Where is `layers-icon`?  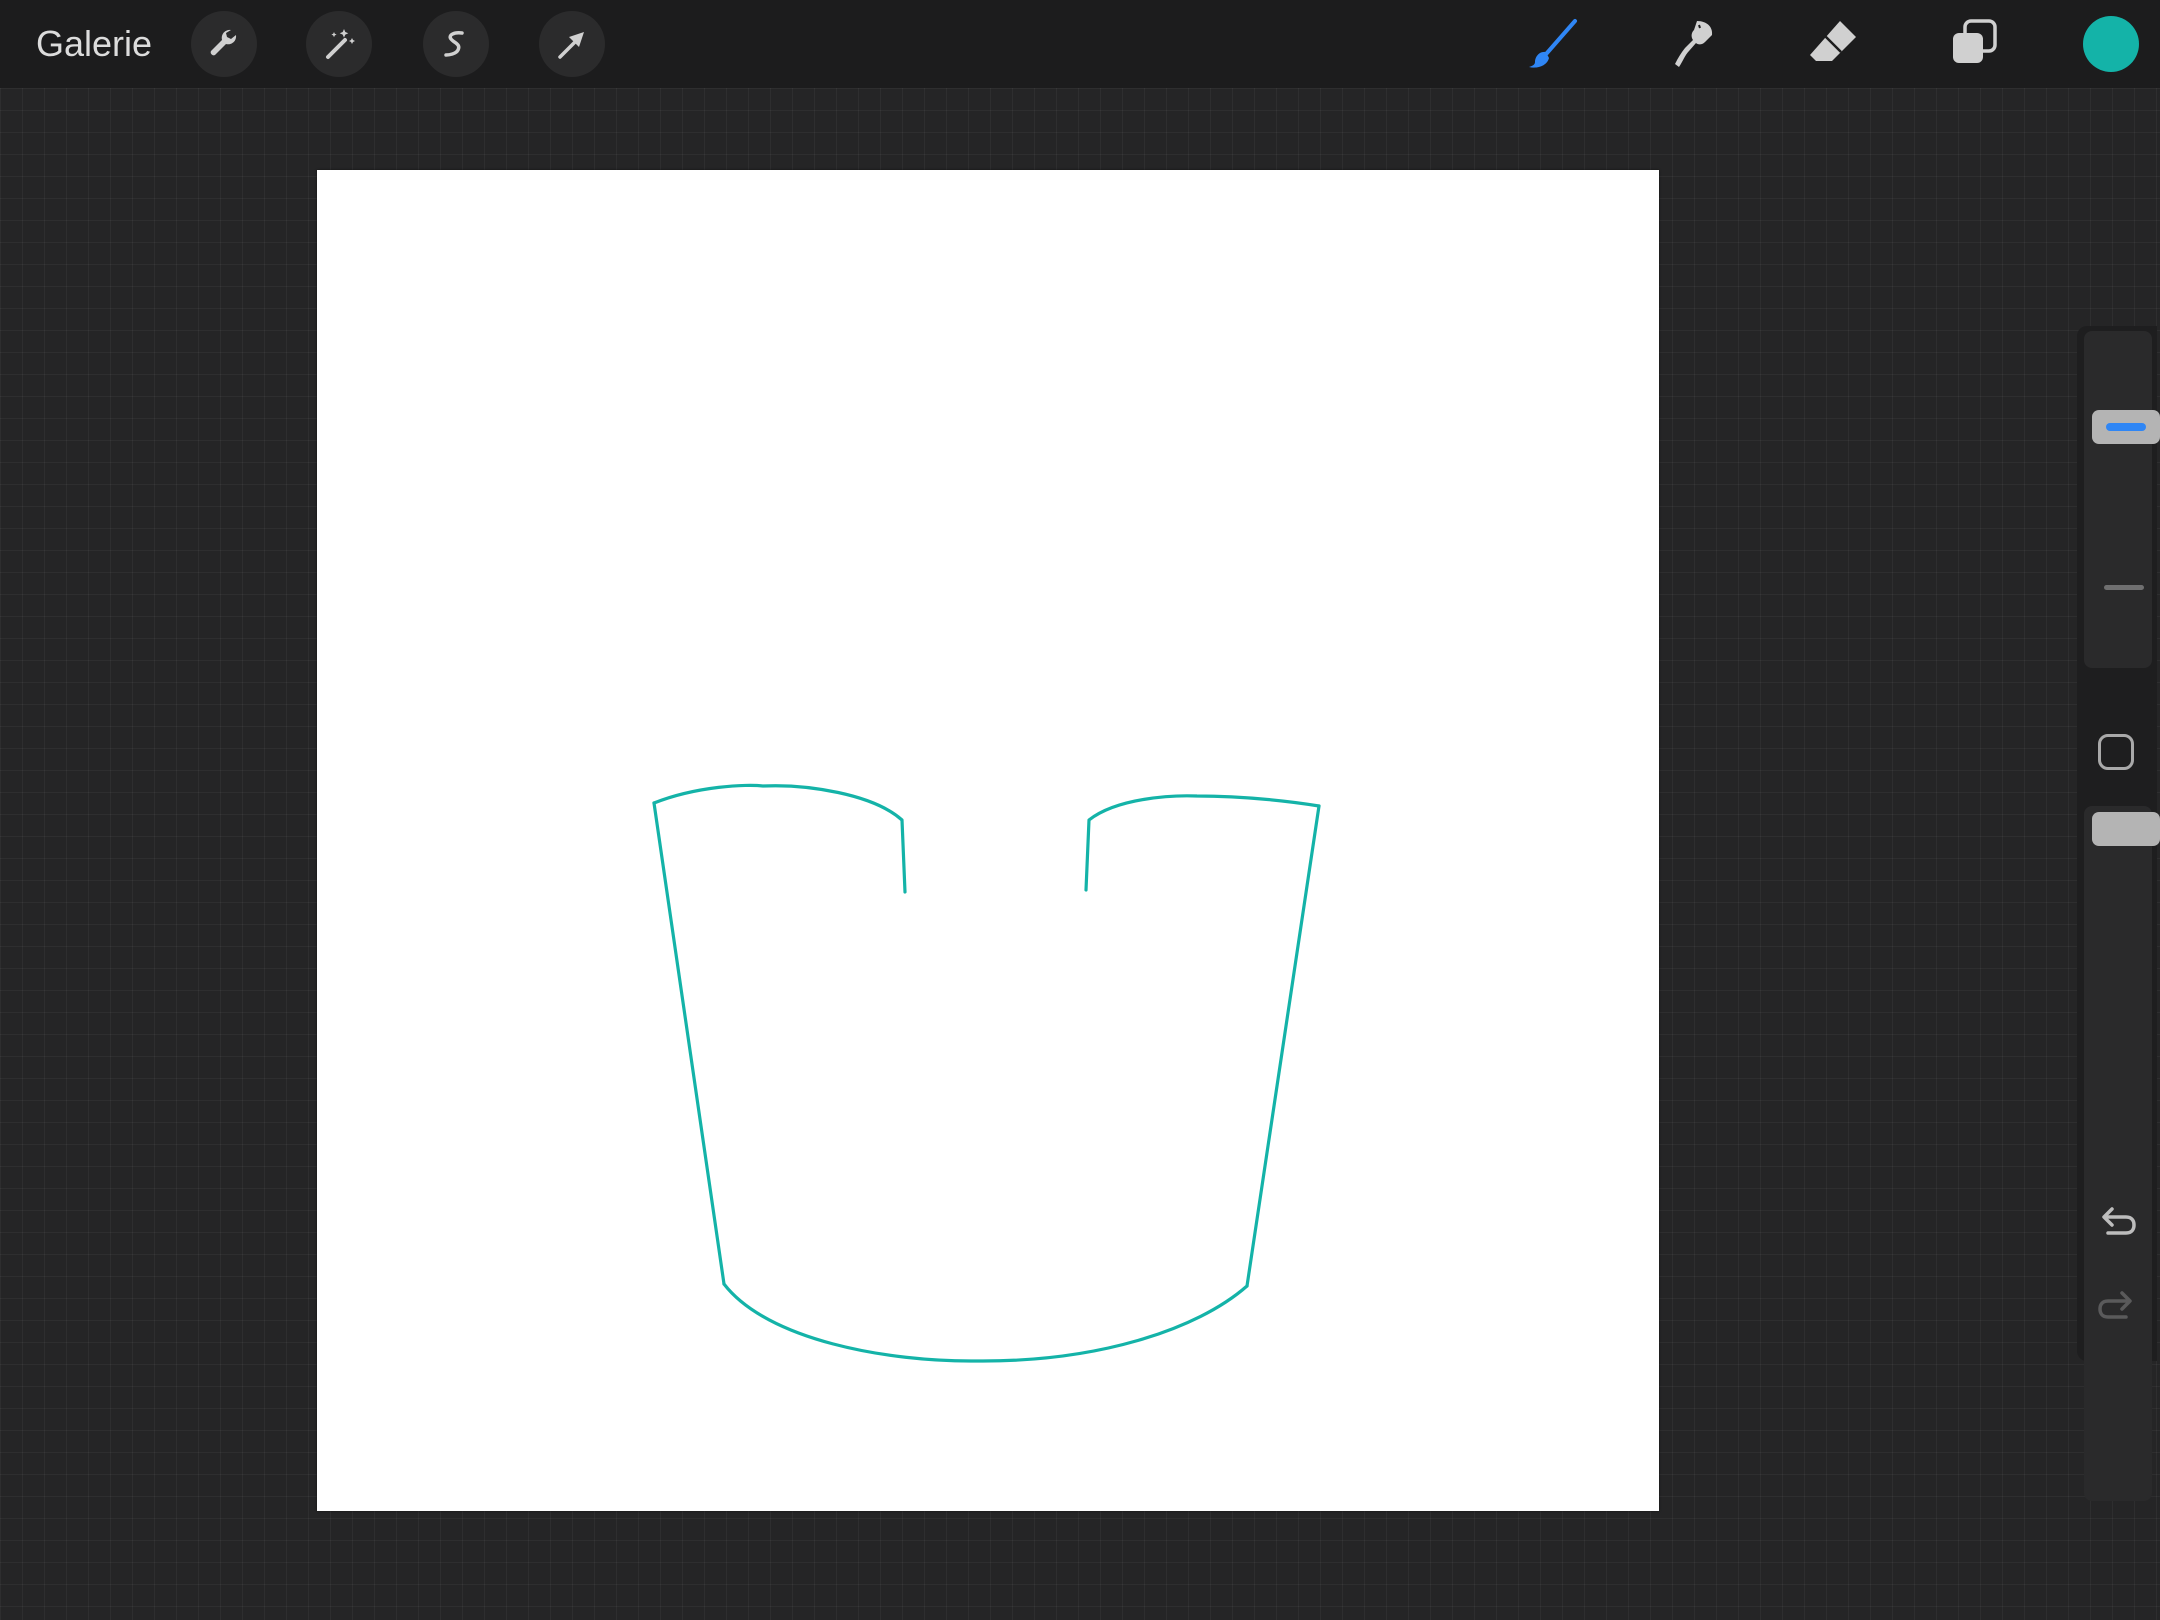 layers-icon is located at coordinates (1975, 41).